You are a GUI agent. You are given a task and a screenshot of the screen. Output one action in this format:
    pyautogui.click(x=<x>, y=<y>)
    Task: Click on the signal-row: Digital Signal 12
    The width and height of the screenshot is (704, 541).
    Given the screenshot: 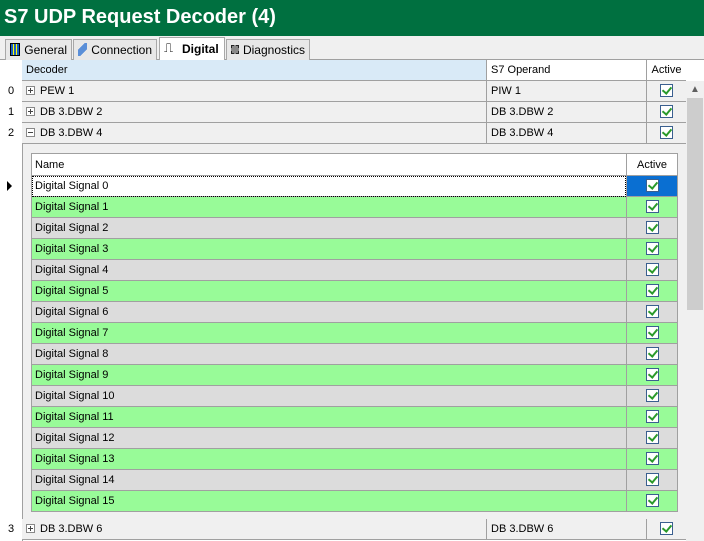 What is the action you would take?
    pyautogui.click(x=354, y=438)
    